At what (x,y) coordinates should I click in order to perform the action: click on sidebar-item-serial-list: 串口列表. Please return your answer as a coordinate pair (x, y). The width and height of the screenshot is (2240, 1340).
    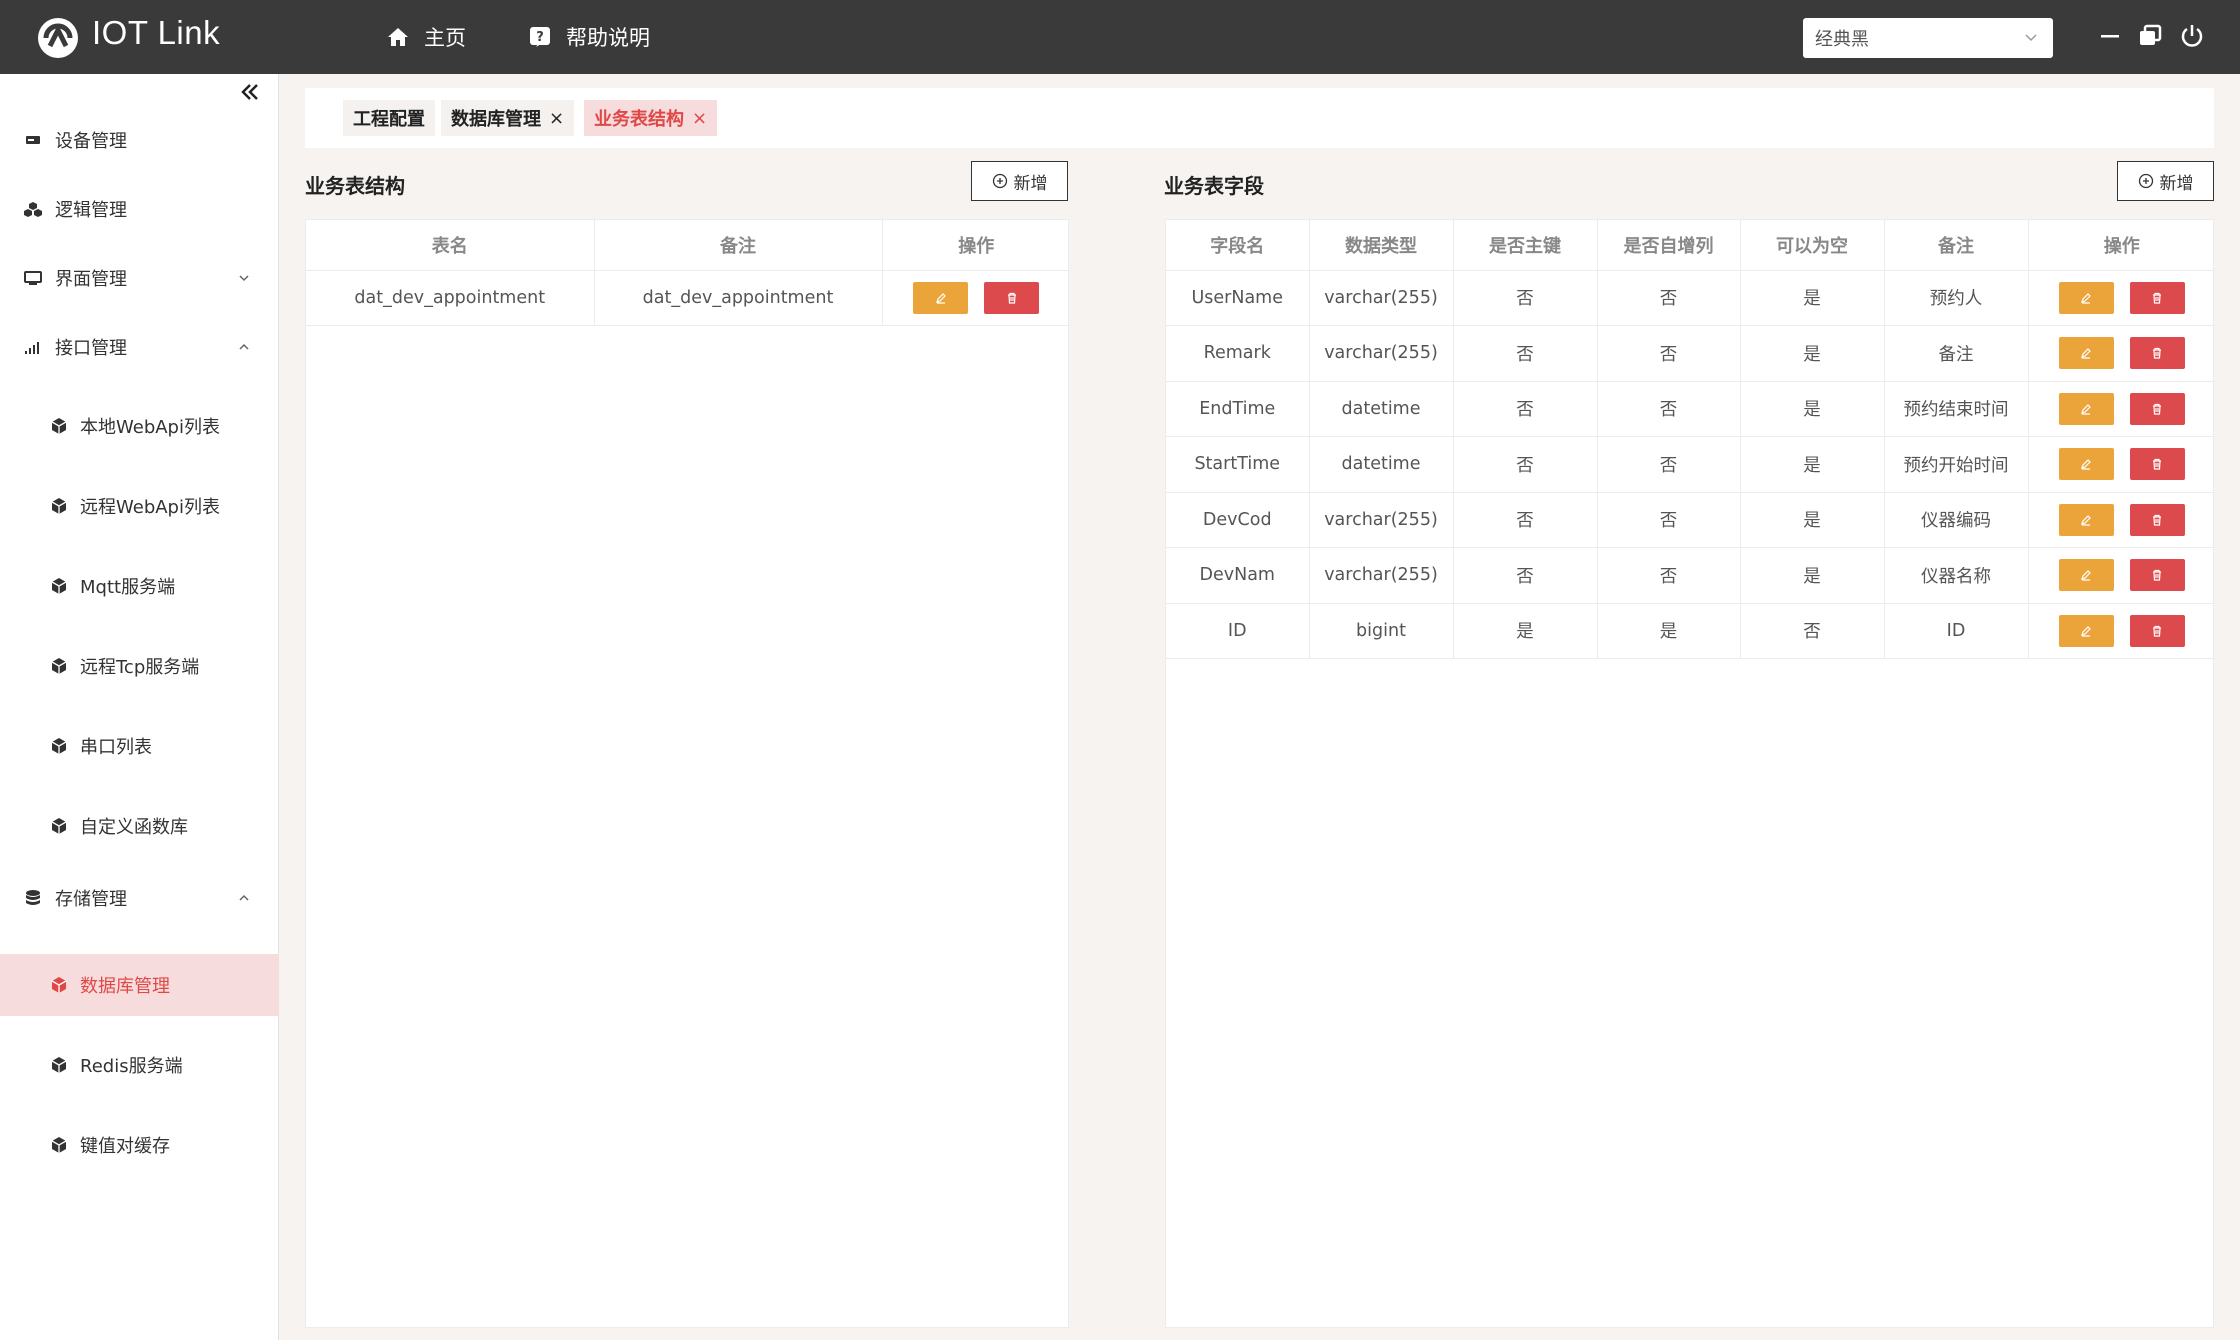
    Looking at the image, I should click on (139, 746).